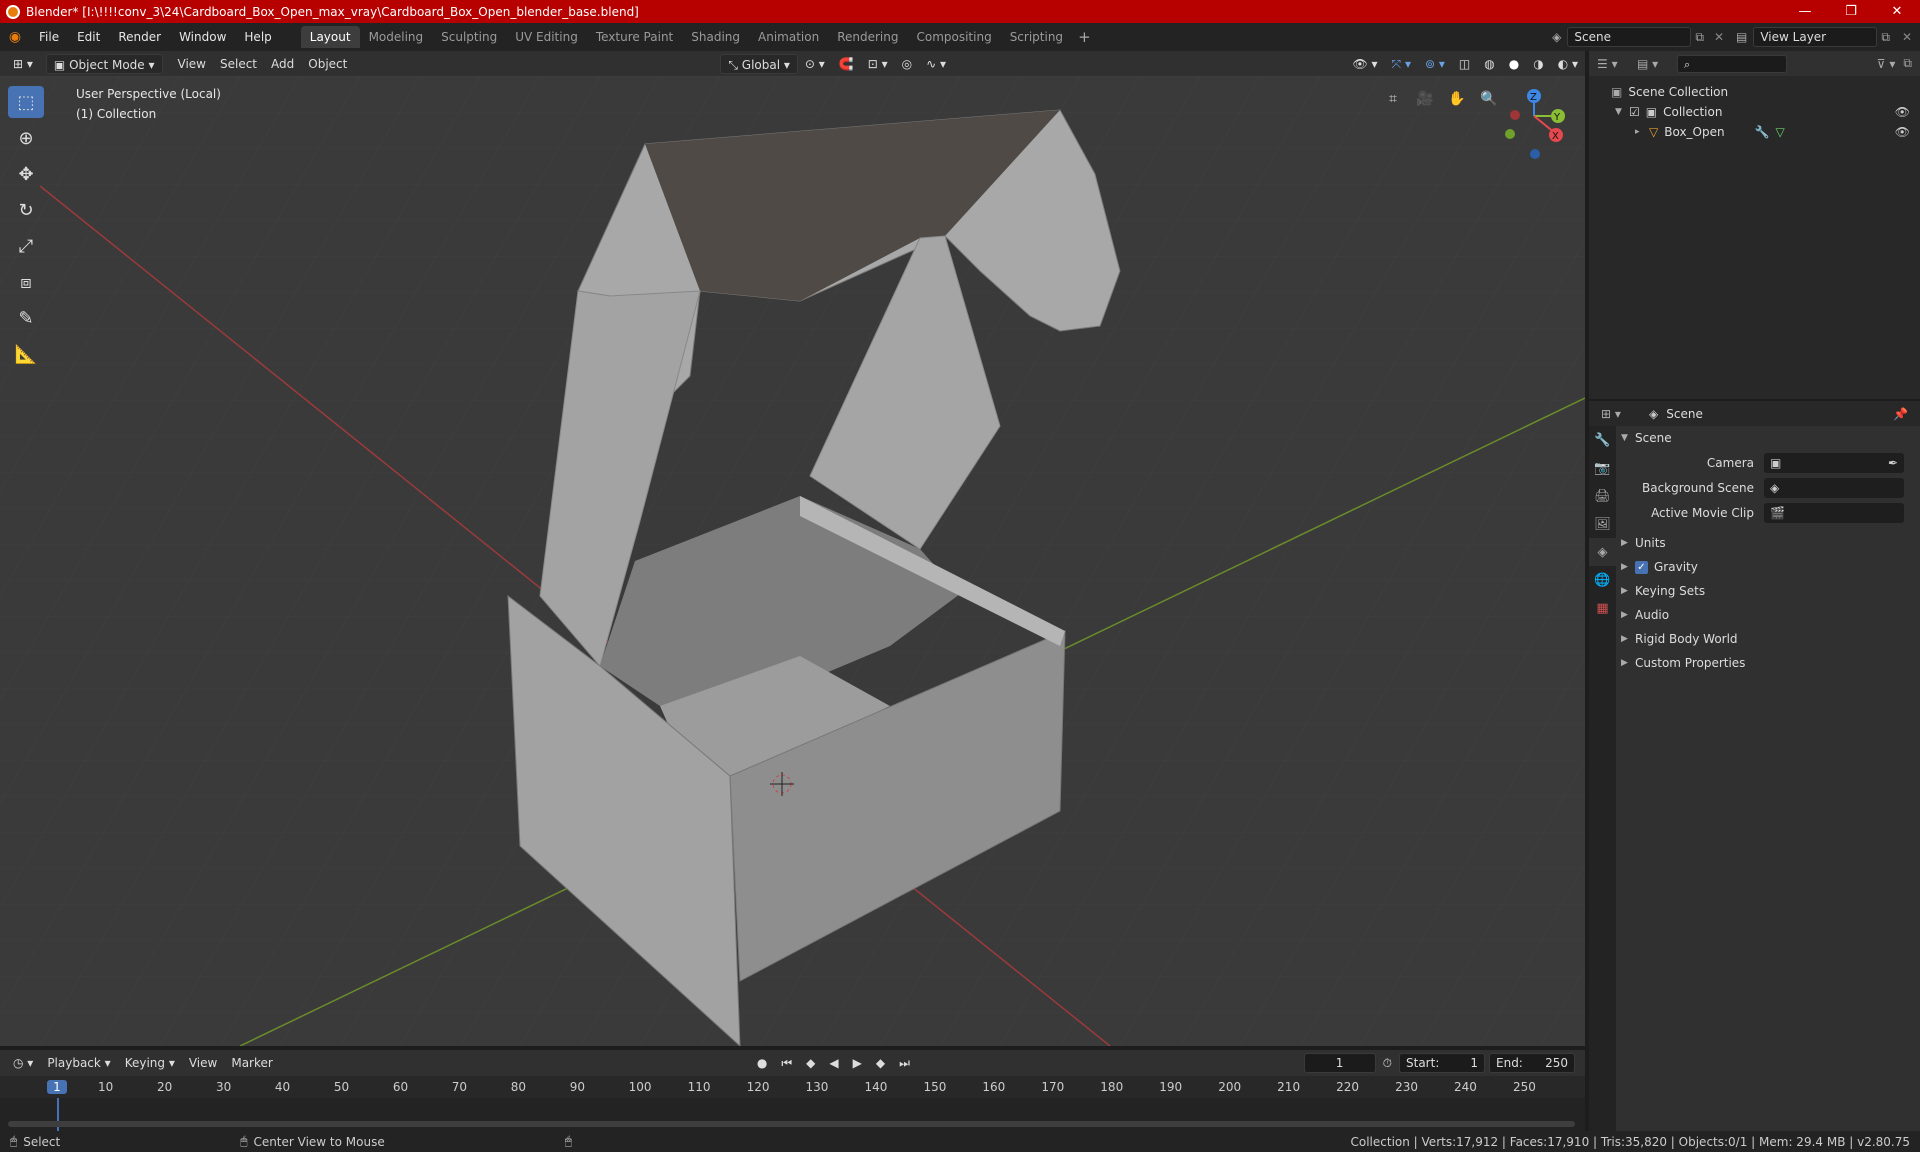 Image resolution: width=1920 pixels, height=1152 pixels. What do you see at coordinates (49, 37) in the screenshot?
I see `menu-file: File` at bounding box center [49, 37].